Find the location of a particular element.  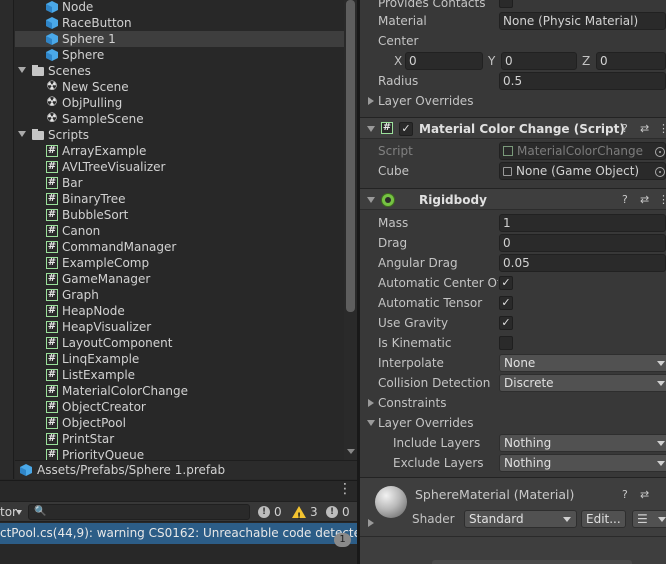

project-asset-row: RaceButton is located at coordinates (179, 23).